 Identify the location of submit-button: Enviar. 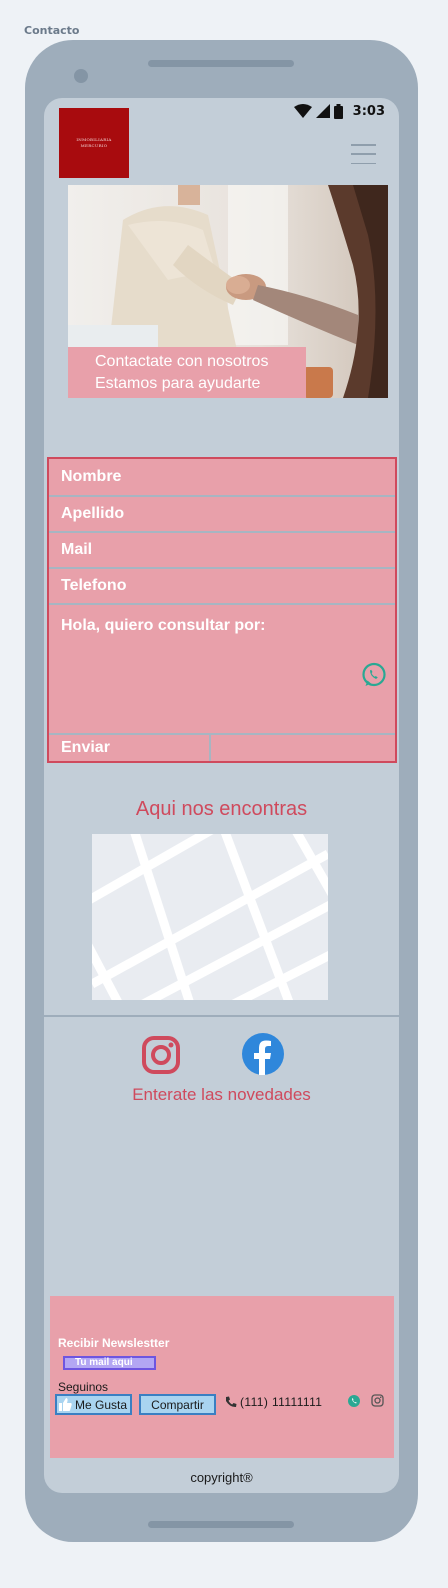
(130, 748).